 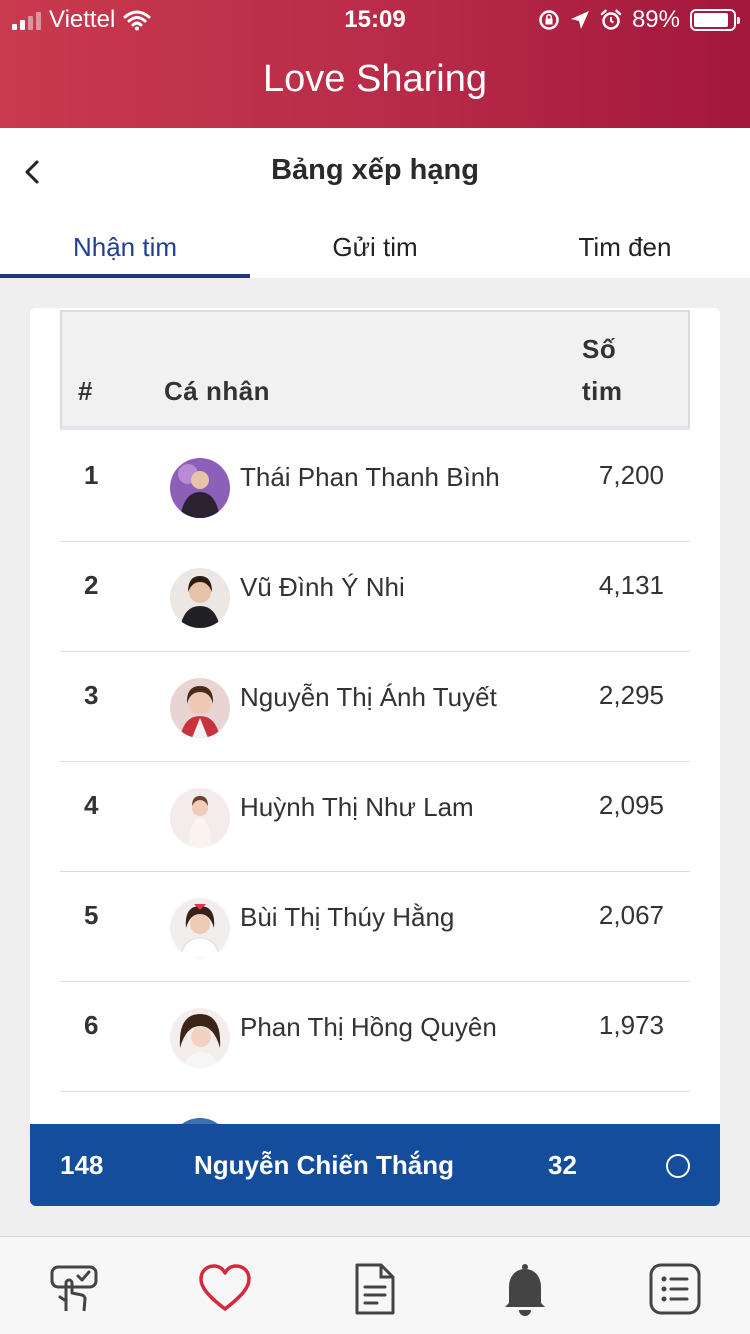 What do you see at coordinates (368, 697) in the screenshot?
I see `person-name: Nguyễn Thị Ánh Tuyết` at bounding box center [368, 697].